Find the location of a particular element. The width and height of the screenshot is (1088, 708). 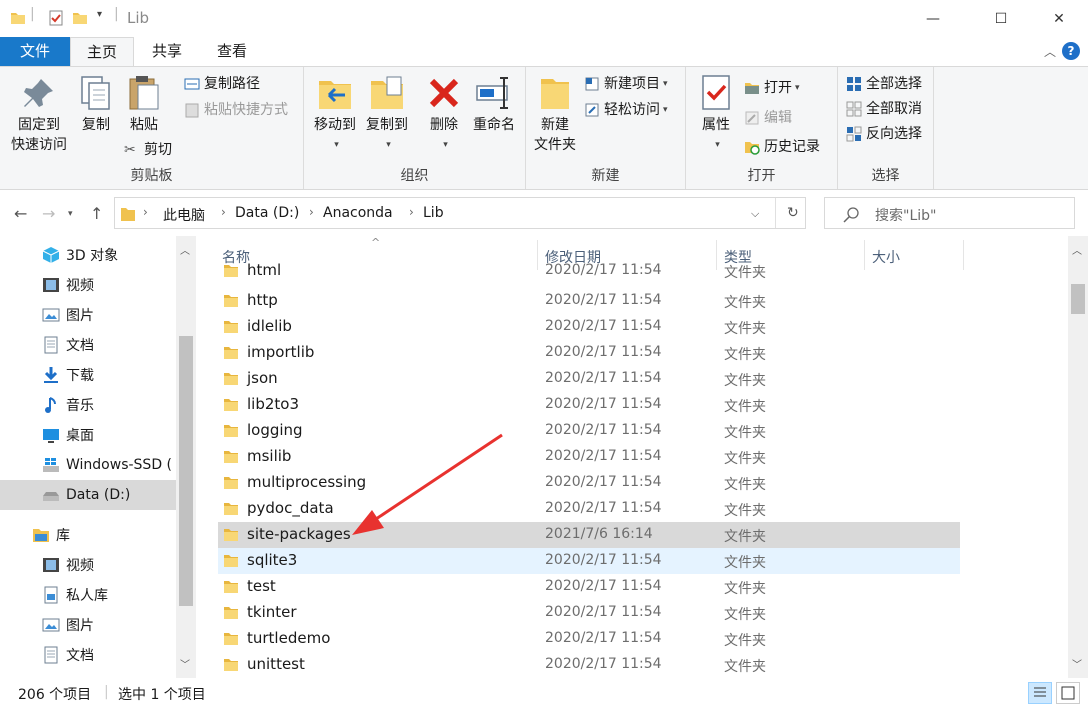

table-row: pydoc_data 2020/2/17 11:54 文件夹 is located at coordinates (589, 509).